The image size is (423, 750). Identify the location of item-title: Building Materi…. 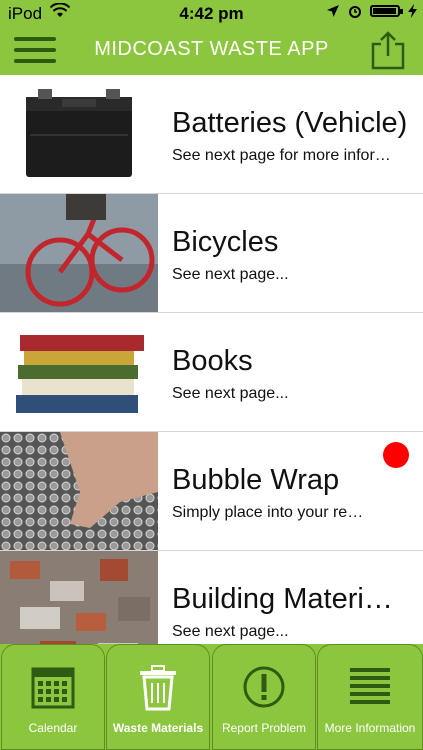
(282, 599).